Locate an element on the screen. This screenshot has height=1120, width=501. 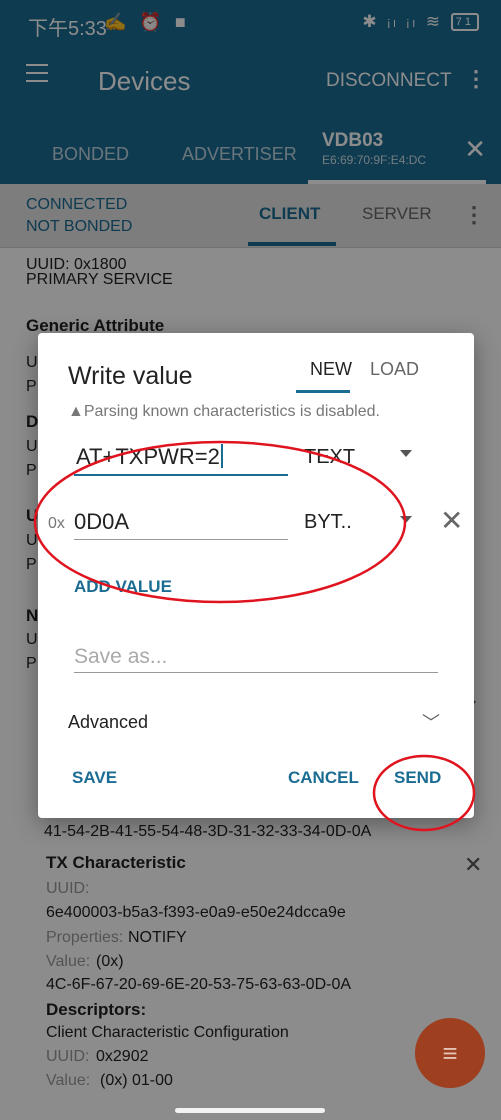
tab-load: LOAD is located at coordinates (394, 369).